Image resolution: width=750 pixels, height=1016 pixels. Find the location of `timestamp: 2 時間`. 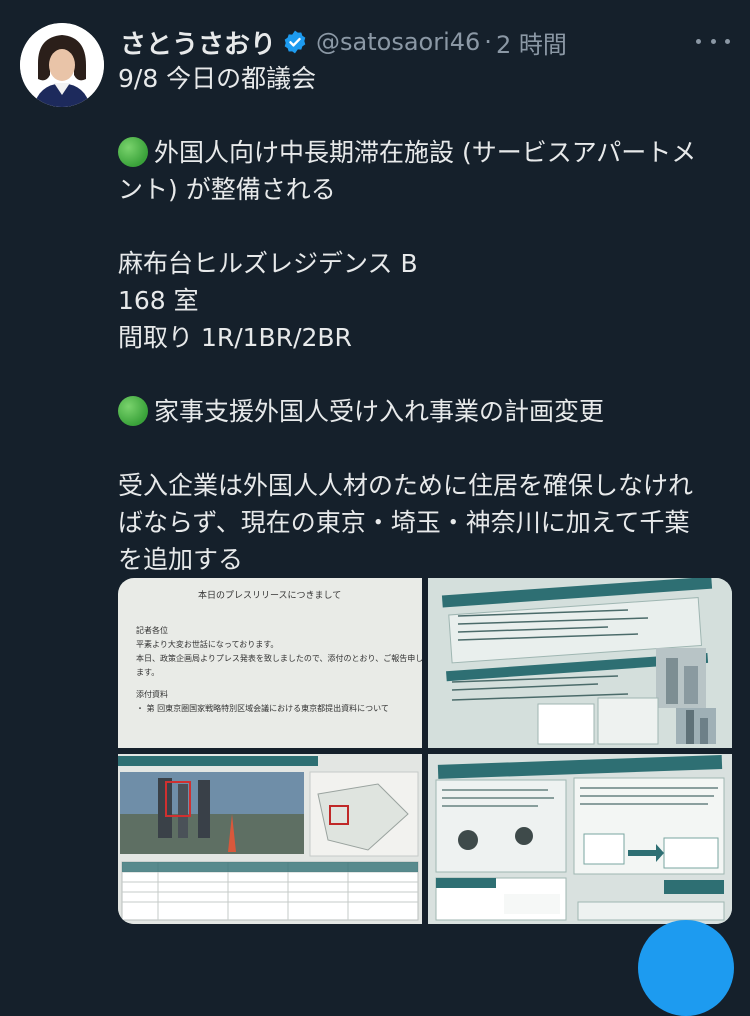

timestamp: 2 時間 is located at coordinates (531, 42).